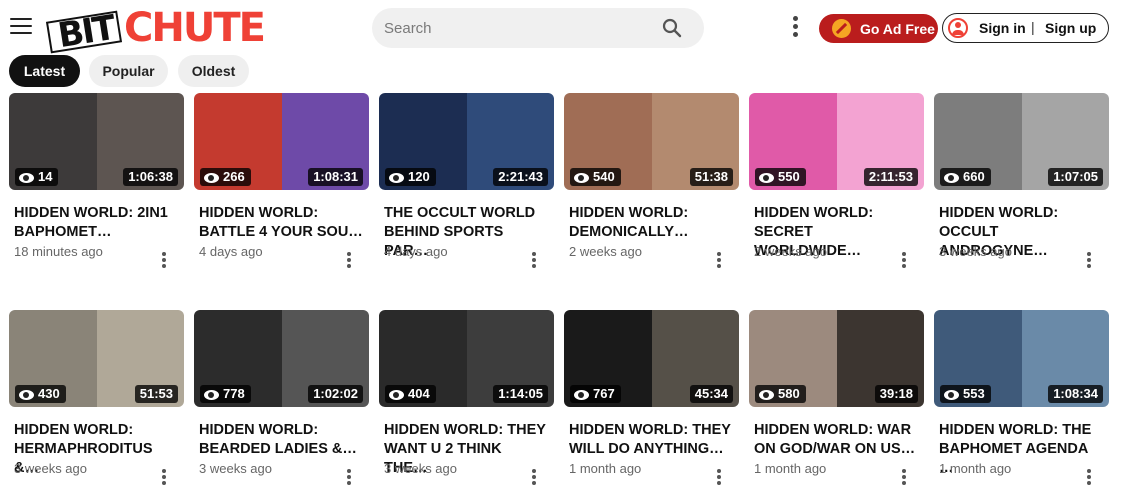 This screenshot has height=503, width=1123. I want to click on sign-in-link: Sign in, so click(1002, 28).